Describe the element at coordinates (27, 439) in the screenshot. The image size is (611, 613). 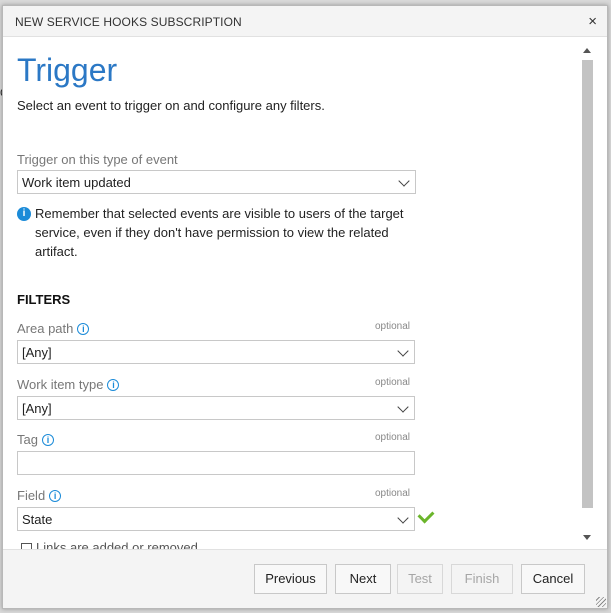
I see `tag-label-text: Tag` at that location.